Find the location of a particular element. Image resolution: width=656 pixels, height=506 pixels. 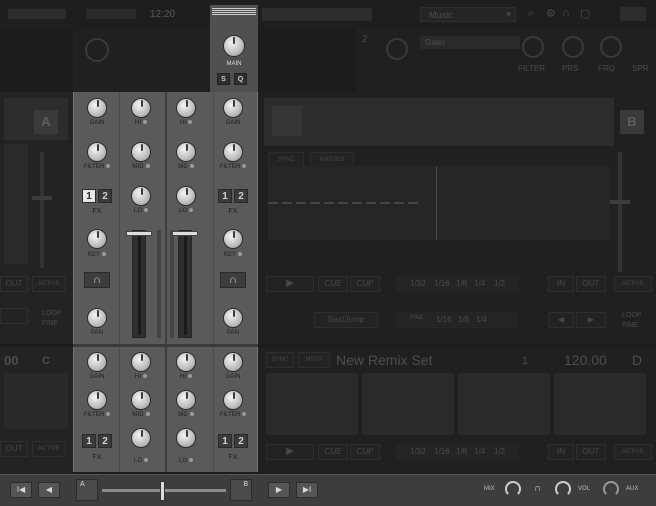

eq-hi-knob-d is located at coordinates (186, 362).